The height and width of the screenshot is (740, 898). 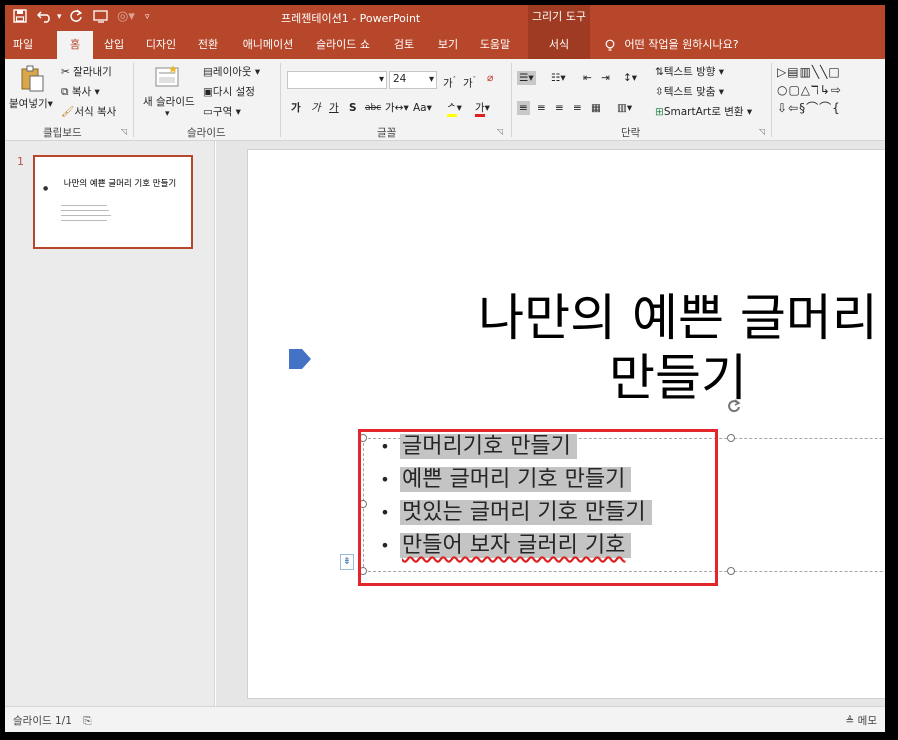 I want to click on copy-label: 복사, so click(x=81, y=92).